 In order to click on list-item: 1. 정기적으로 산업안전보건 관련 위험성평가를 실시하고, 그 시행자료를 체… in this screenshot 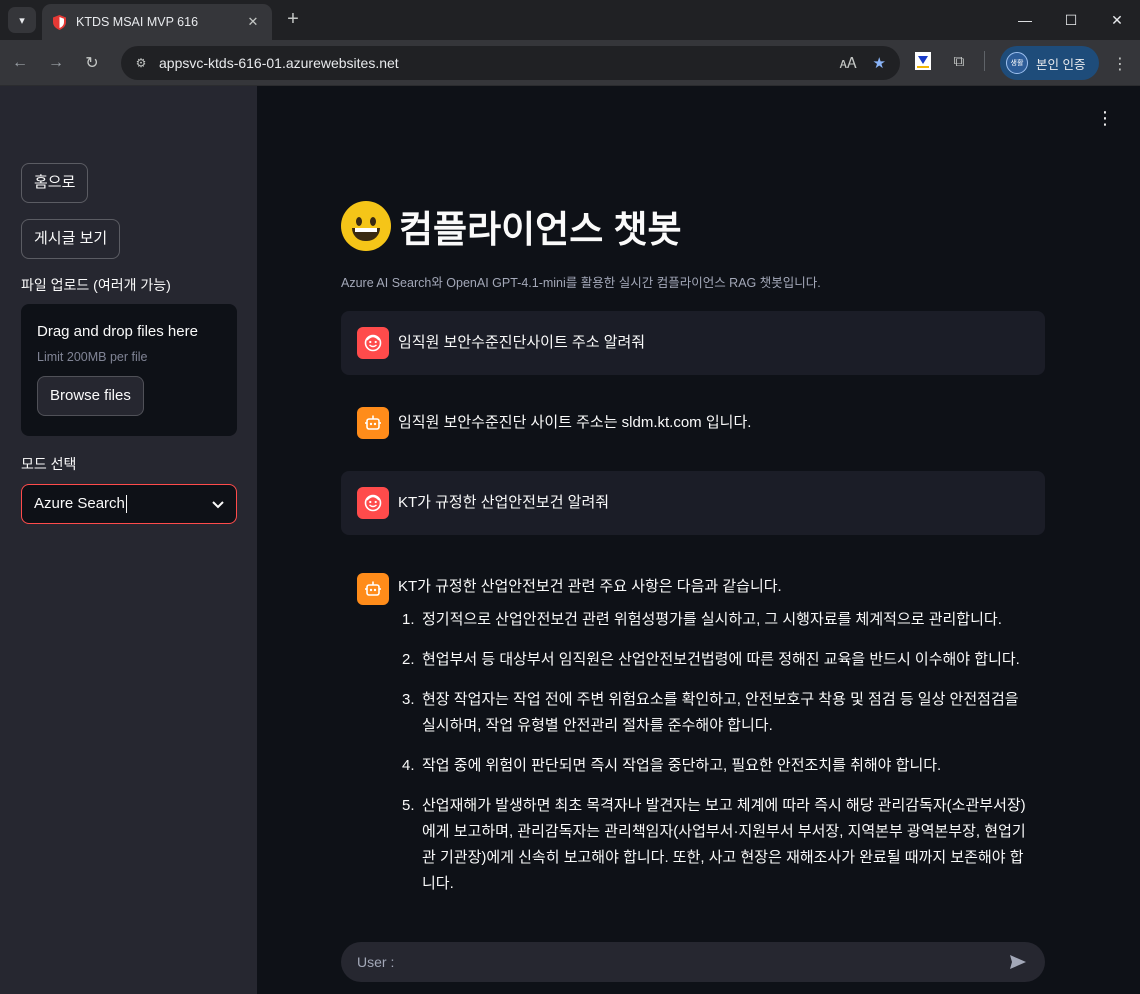, I will do `click(702, 619)`.